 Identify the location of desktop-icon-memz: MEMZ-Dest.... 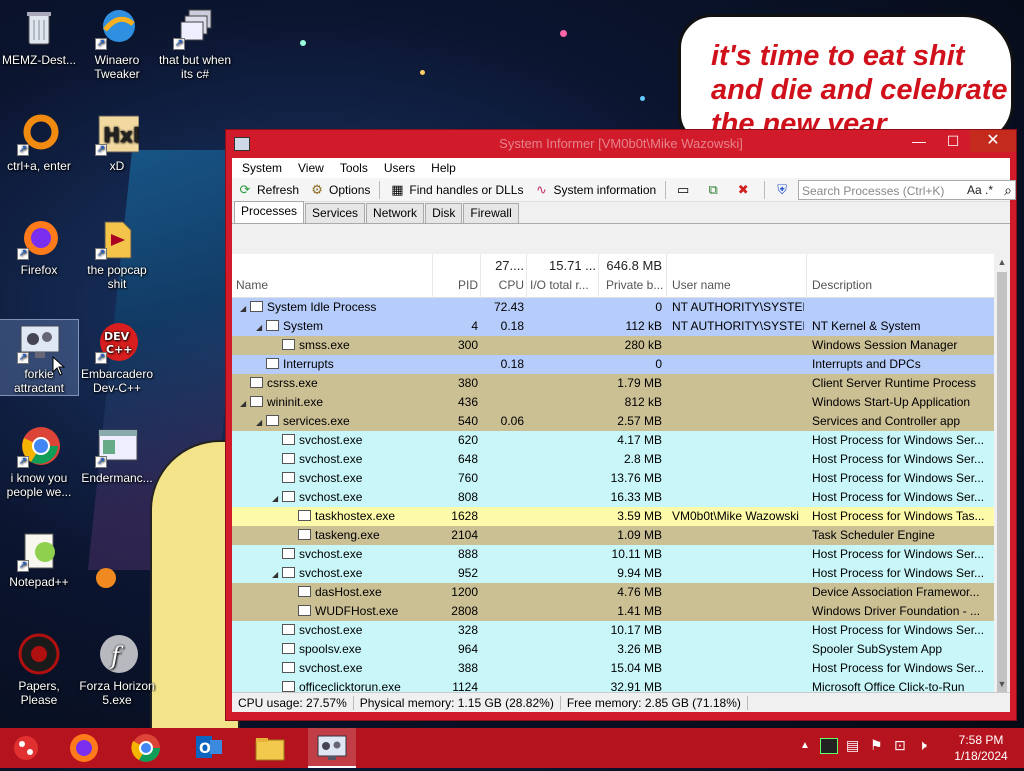
(39, 36).